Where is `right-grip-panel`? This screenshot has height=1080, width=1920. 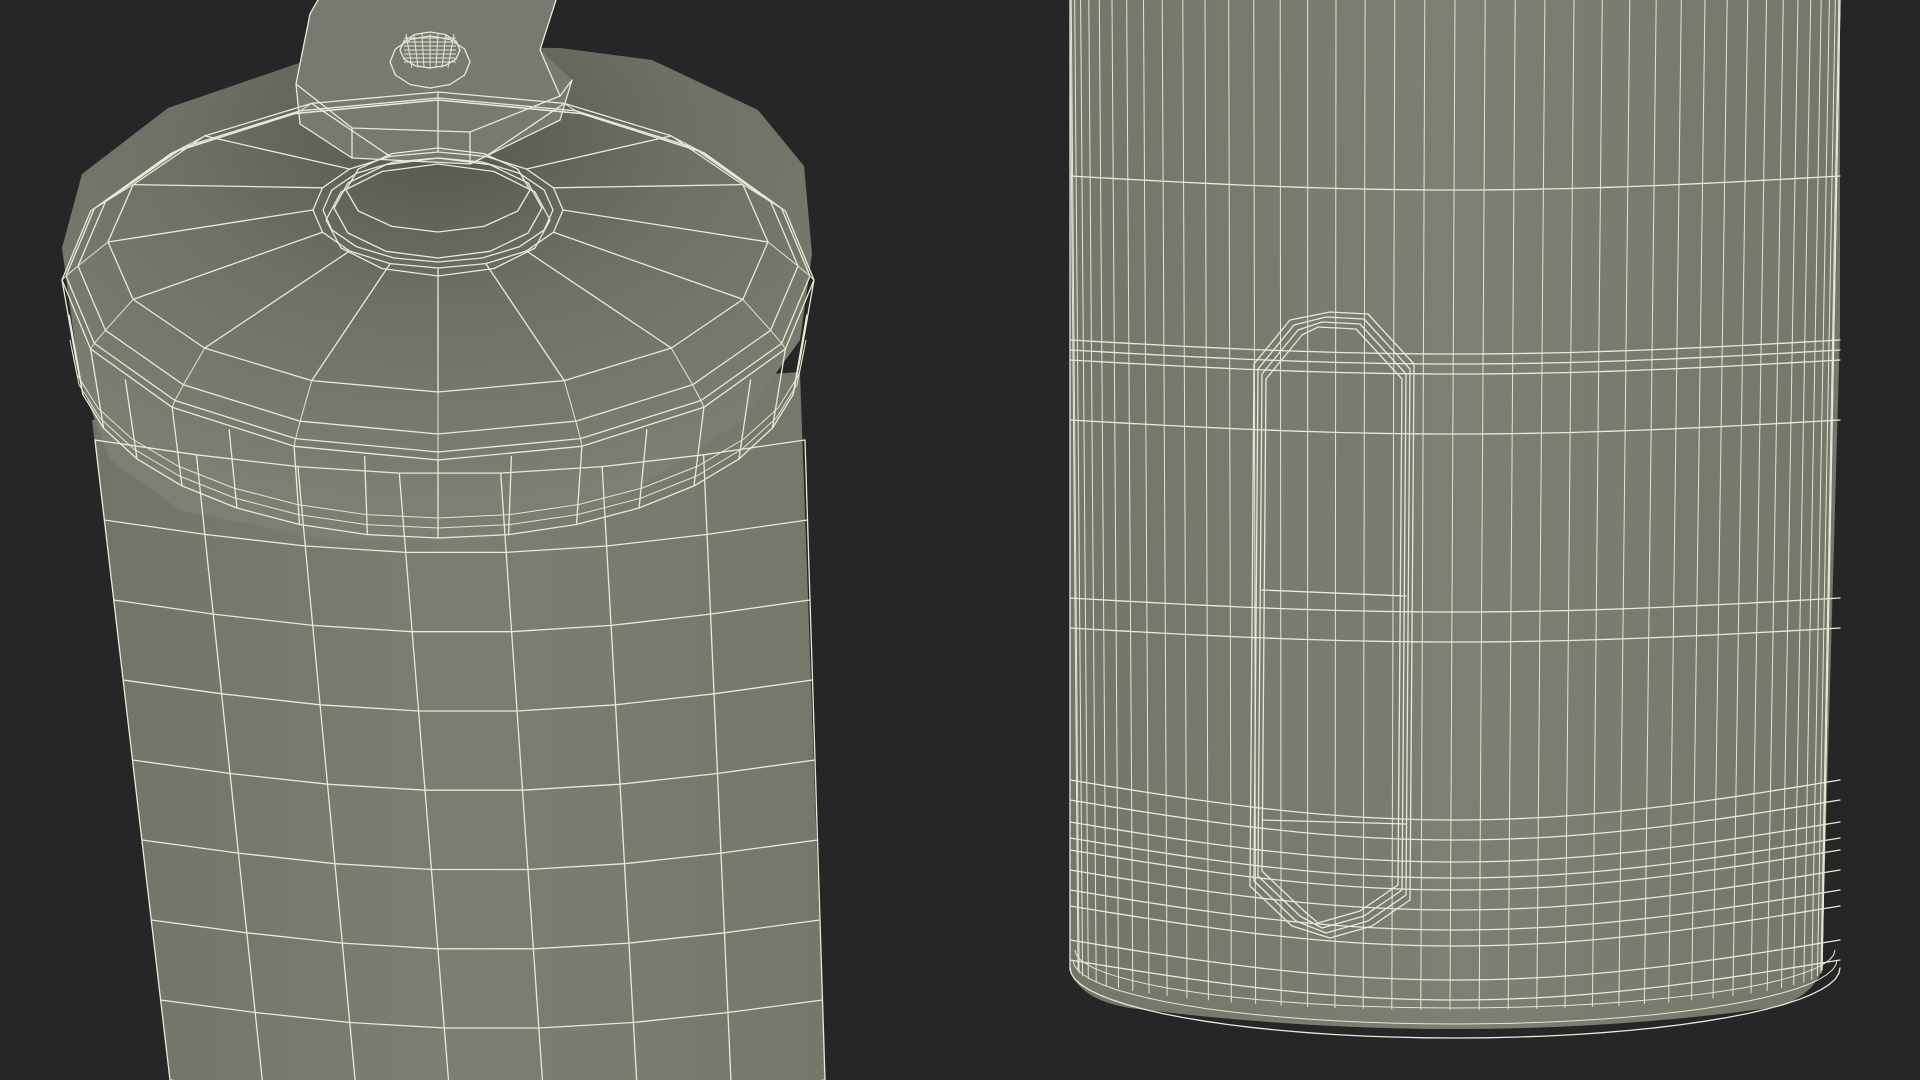
right-grip-panel is located at coordinates (1332, 626).